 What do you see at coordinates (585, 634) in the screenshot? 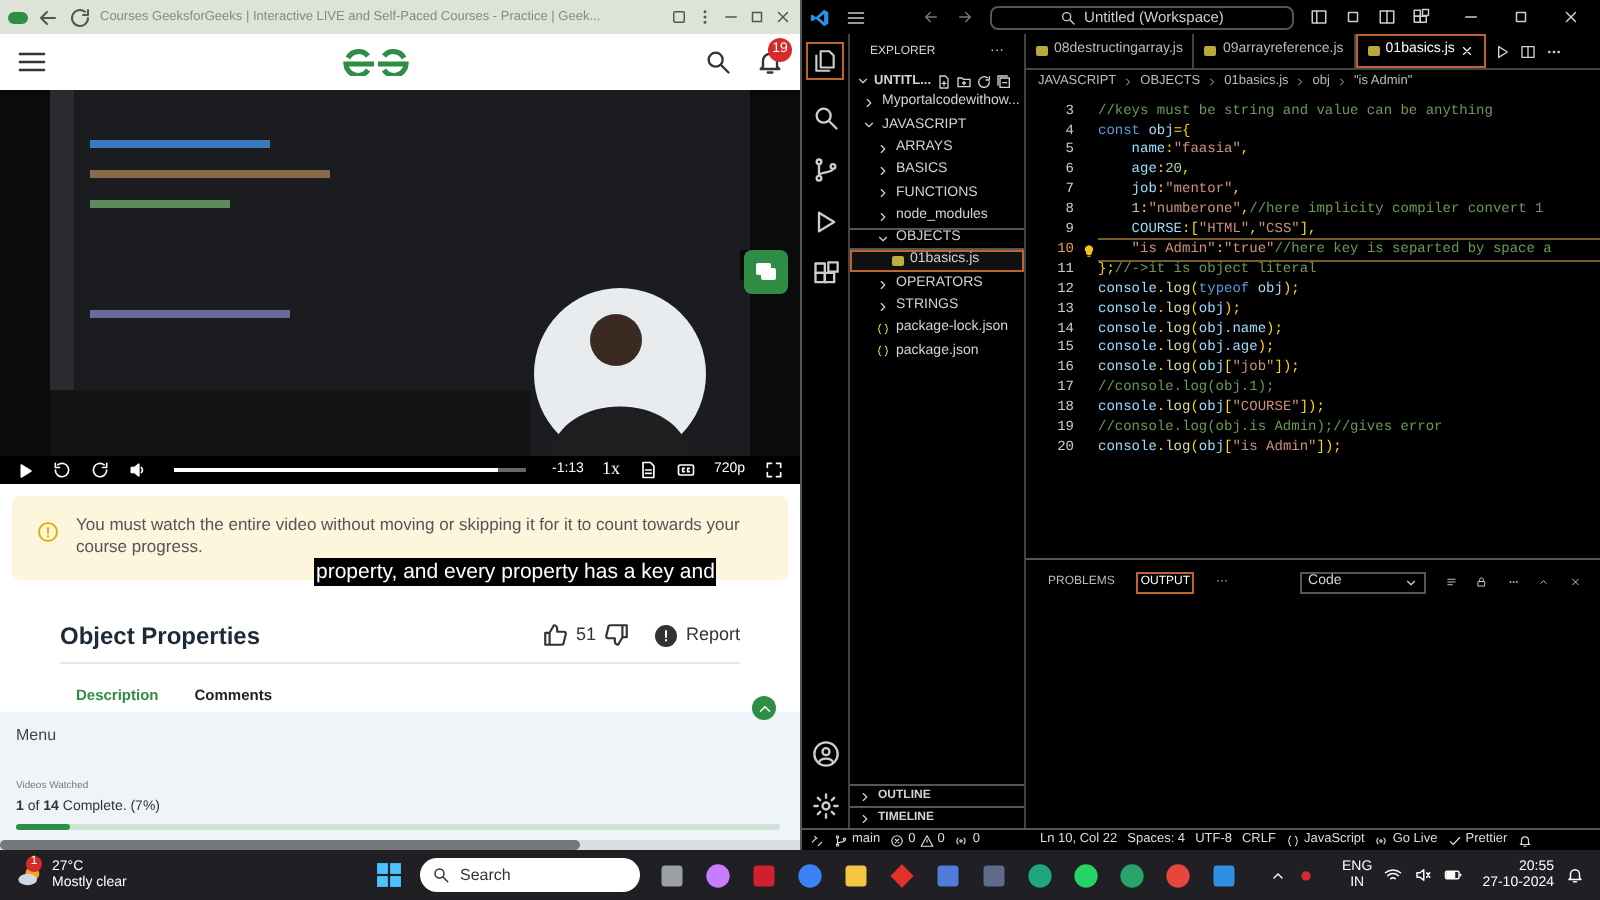
I see `like-count: 51` at bounding box center [585, 634].